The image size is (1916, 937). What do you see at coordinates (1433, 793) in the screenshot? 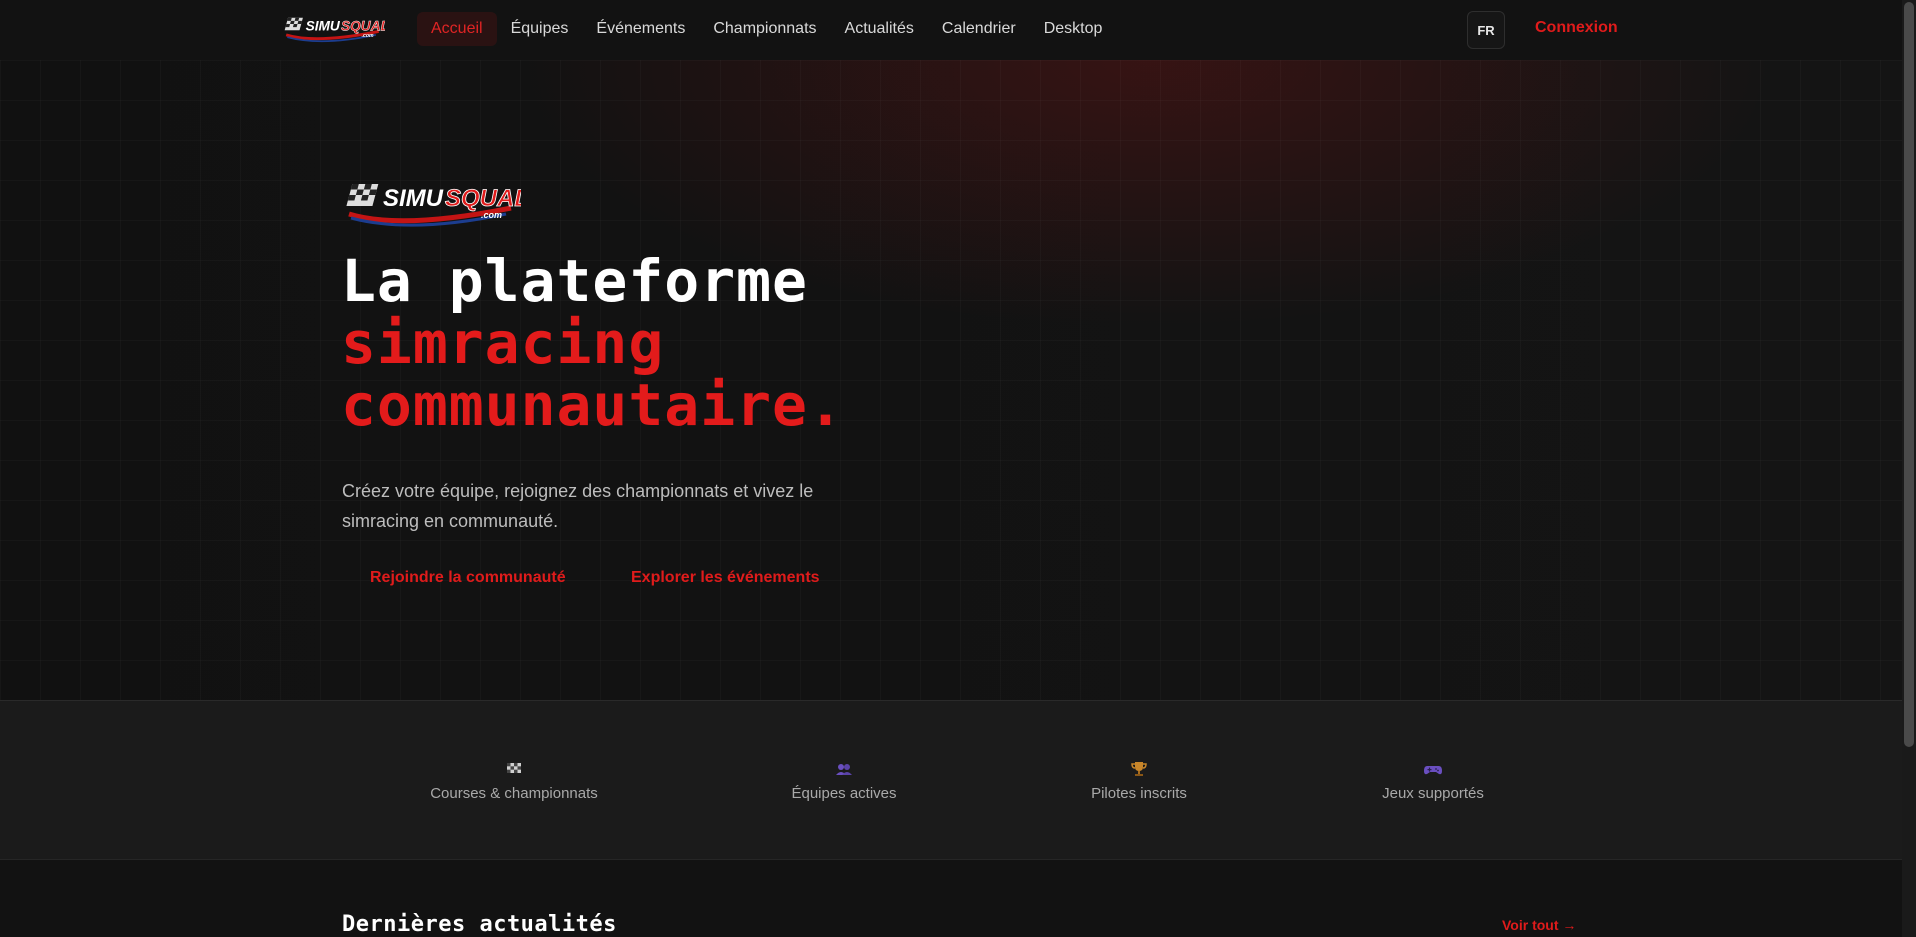
I see `stat-label: Jeux supportés` at bounding box center [1433, 793].